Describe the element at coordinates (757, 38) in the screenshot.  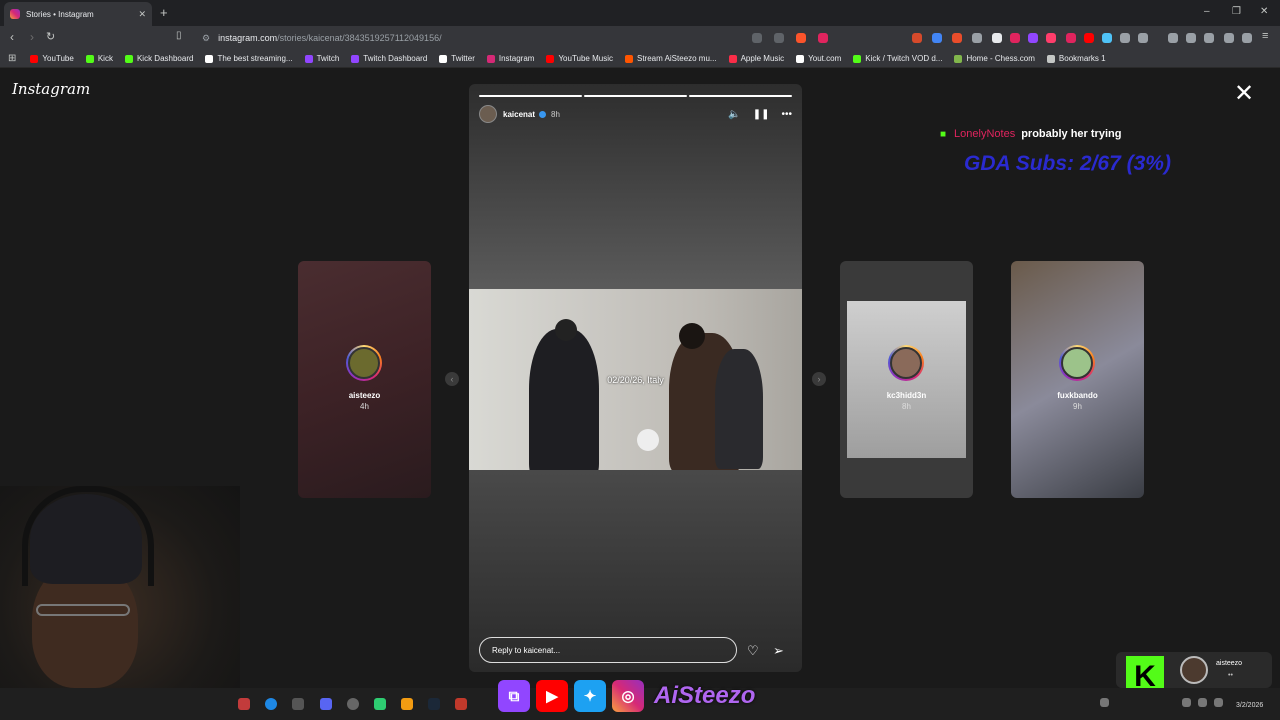
I see `cast-icon` at that location.